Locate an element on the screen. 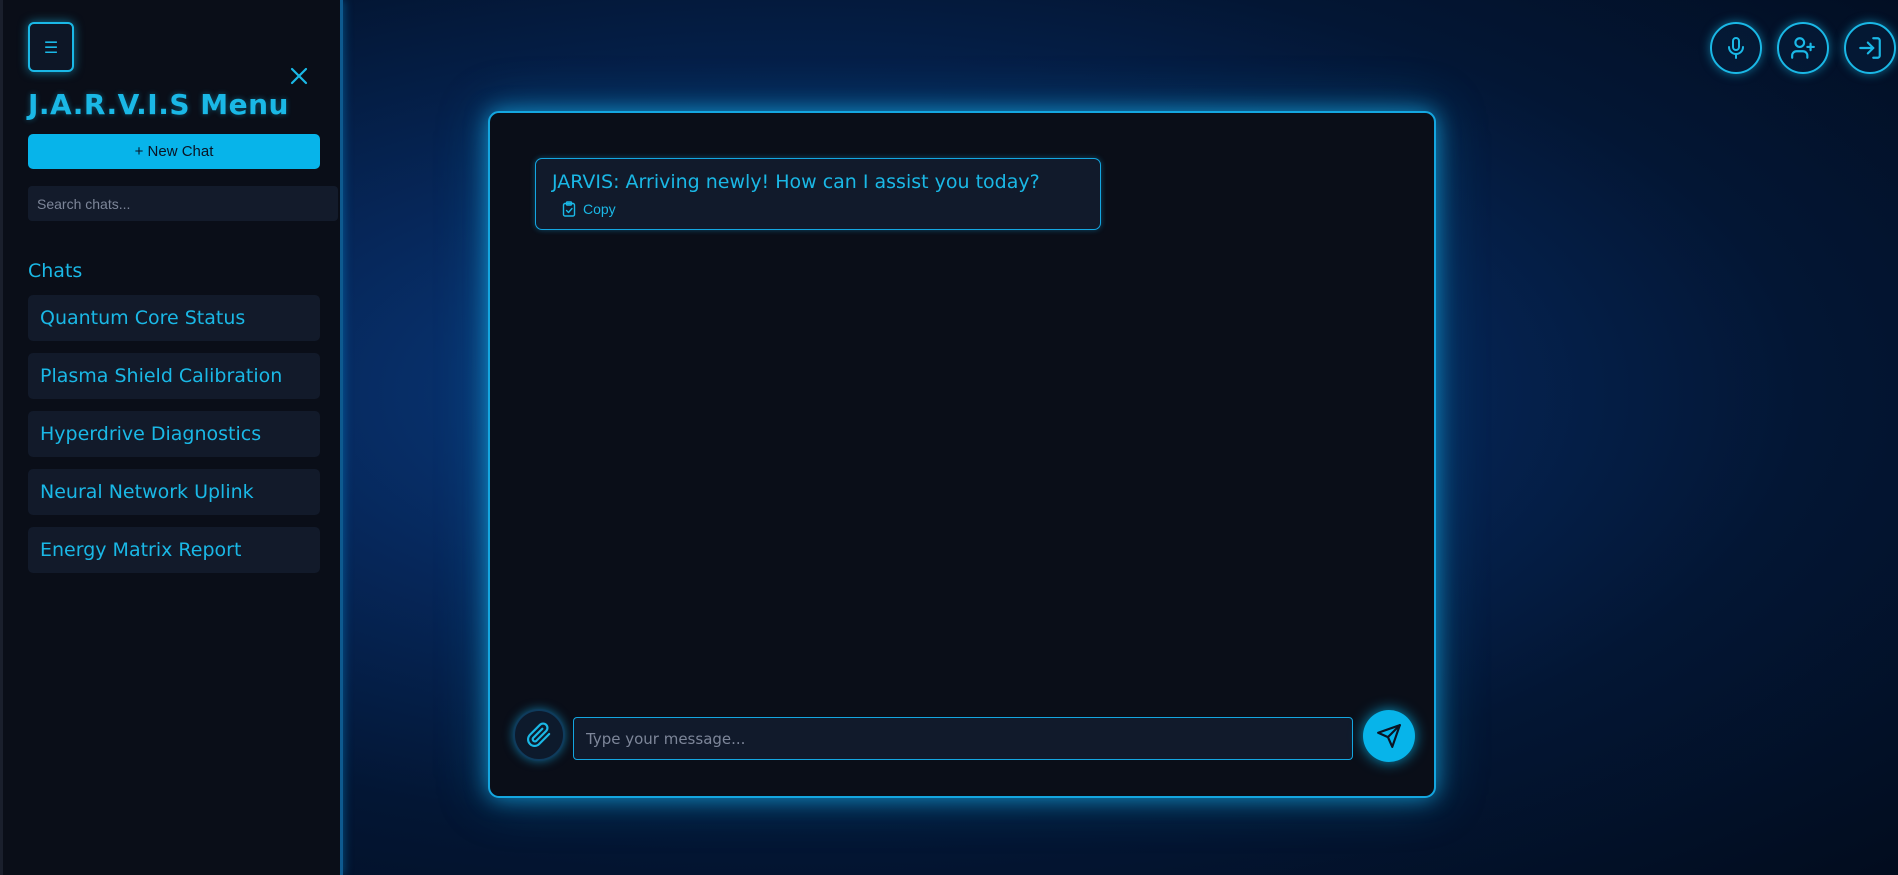 The width and height of the screenshot is (1898, 875). user-plus-icon is located at coordinates (1803, 48).